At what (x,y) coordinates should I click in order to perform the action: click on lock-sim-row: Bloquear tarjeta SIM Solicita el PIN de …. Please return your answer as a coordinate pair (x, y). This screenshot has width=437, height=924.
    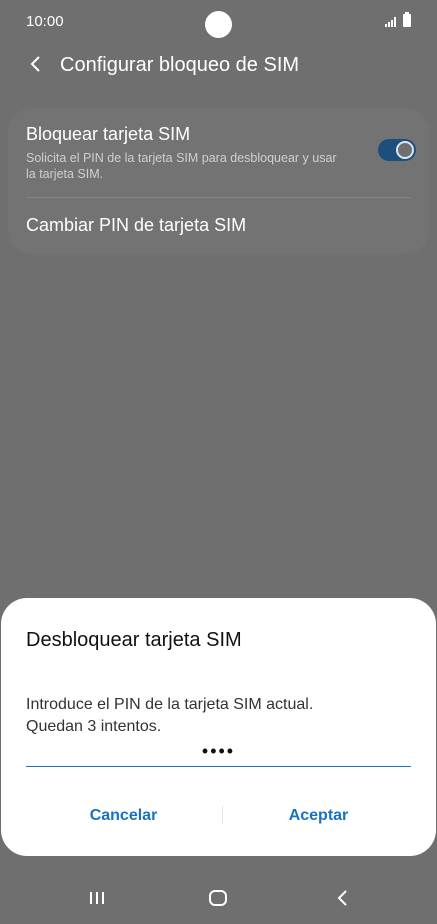
    Looking at the image, I should click on (226, 159).